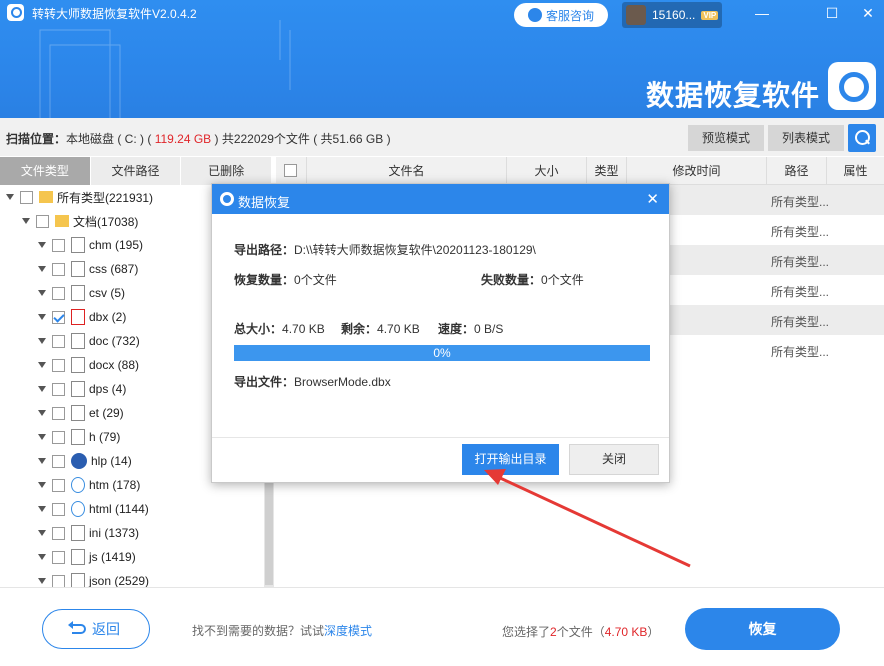 Image resolution: width=884 pixels, height=666 pixels. Describe the element at coordinates (489, 329) in the screenshot. I see `speed-value: 0 B/S` at that location.